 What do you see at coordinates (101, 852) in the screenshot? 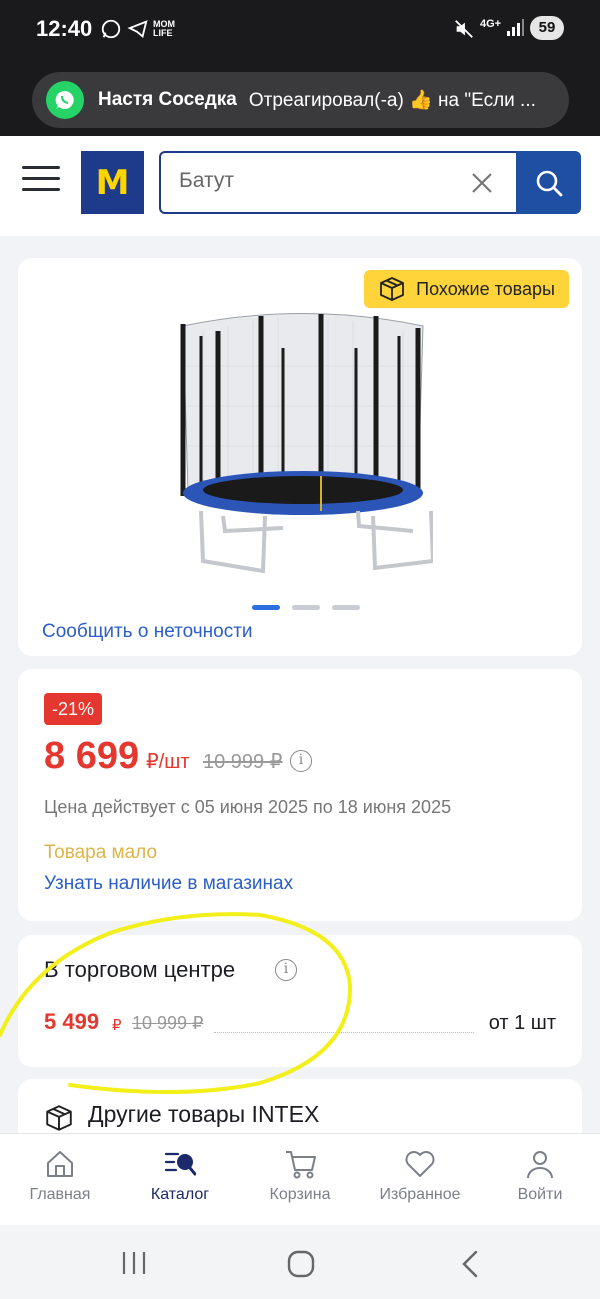
I see `stock-status: Товара мало` at bounding box center [101, 852].